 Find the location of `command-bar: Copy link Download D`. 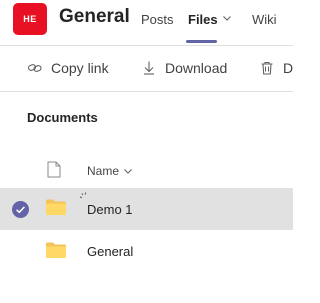

command-bar: Copy link Download D is located at coordinates (146, 69).